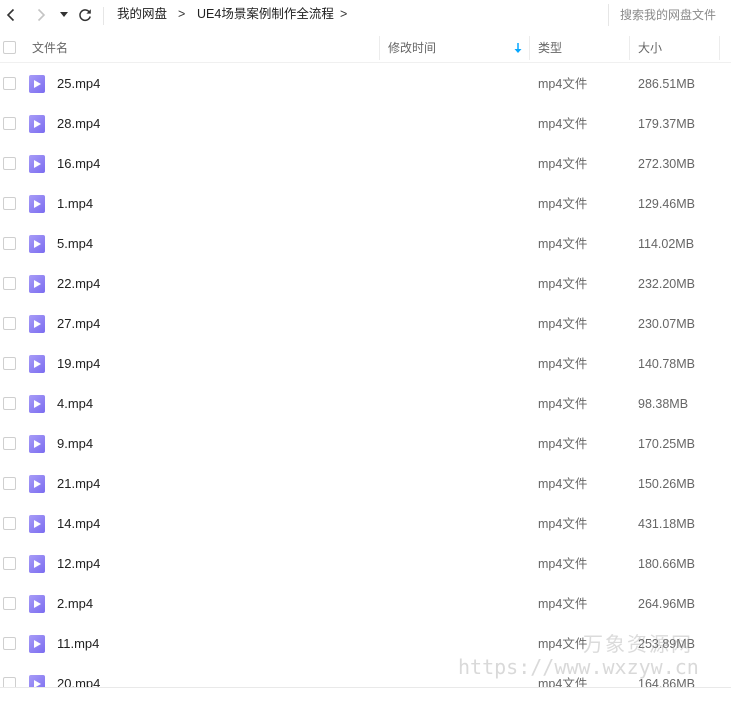 This screenshot has height=701, width=731. I want to click on file-name: 2.mp4, so click(75, 604).